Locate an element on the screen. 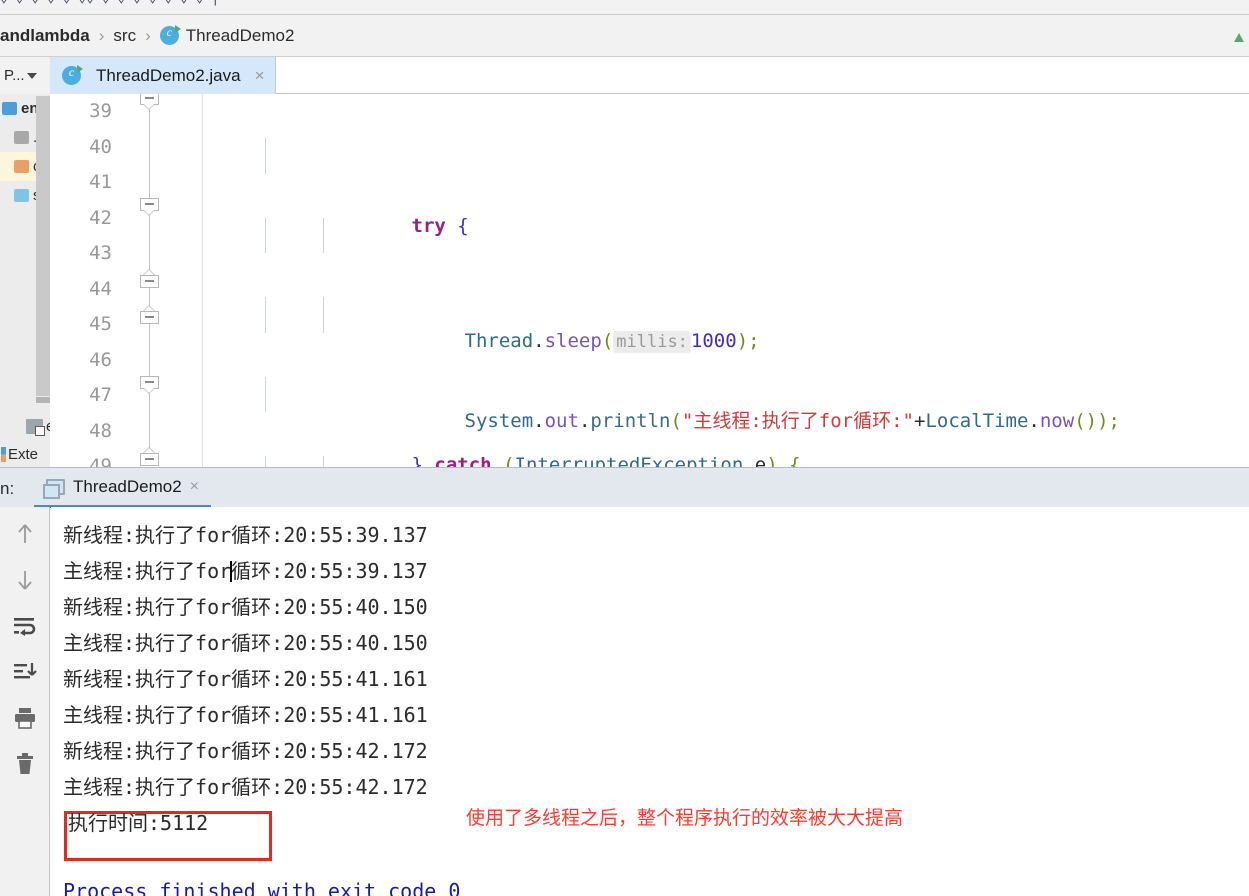 The width and height of the screenshot is (1249, 896). breadcrumb-item-class: ThreadDemo2 is located at coordinates (240, 36).